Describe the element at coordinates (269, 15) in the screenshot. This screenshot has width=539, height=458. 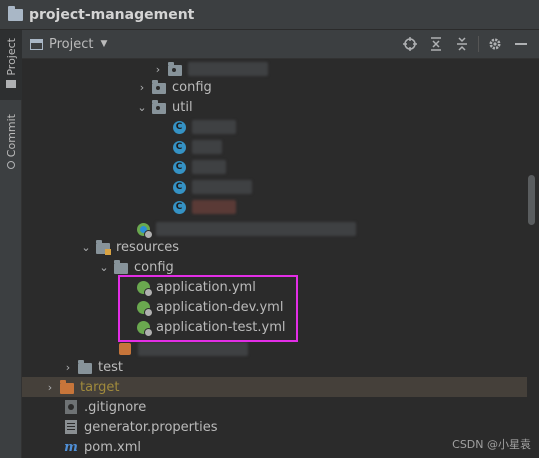
I see `title-bar: project-management` at that location.